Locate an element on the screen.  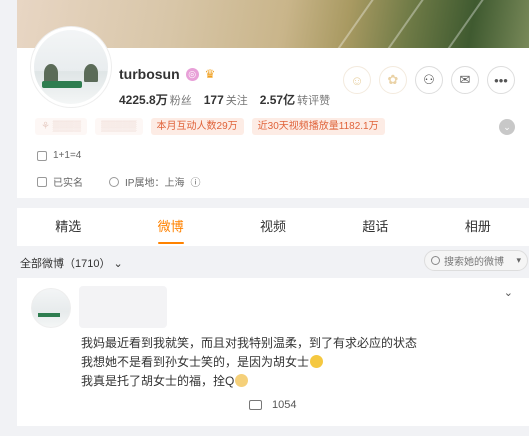
bio-icon is located at coordinates (42, 155).